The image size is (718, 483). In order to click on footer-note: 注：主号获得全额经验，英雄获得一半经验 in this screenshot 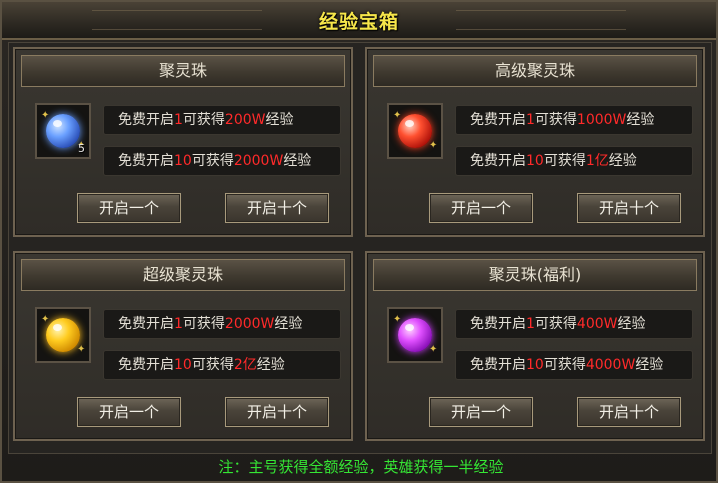, I will do `click(361, 467)`.